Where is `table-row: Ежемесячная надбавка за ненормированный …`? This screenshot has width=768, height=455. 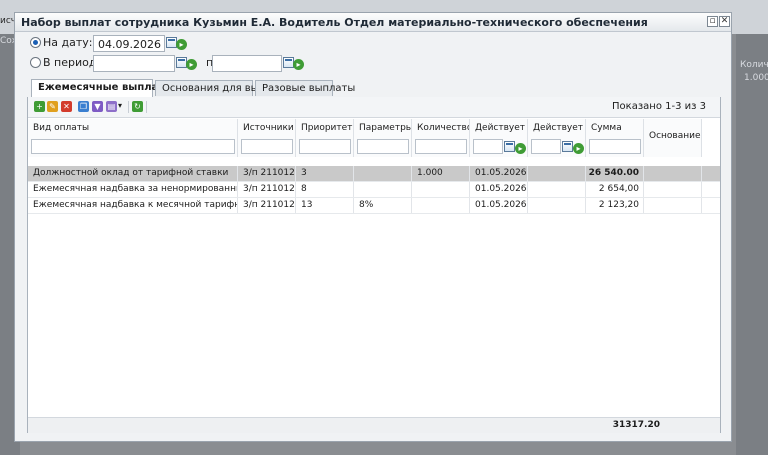
table-row: Ежемесячная надбавка за ненормированный … is located at coordinates (374, 190).